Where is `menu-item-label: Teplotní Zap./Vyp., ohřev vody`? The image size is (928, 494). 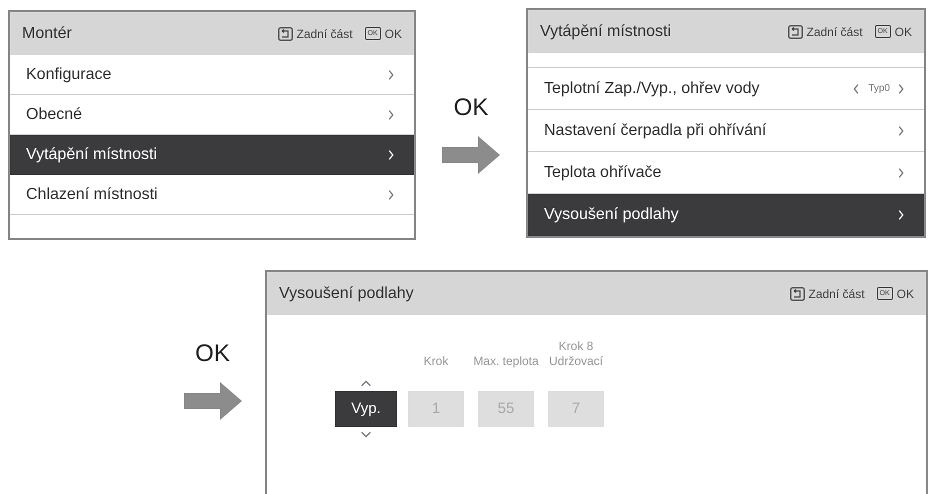 menu-item-label: Teplotní Zap./Vyp., ohřev vody is located at coordinates (652, 88).